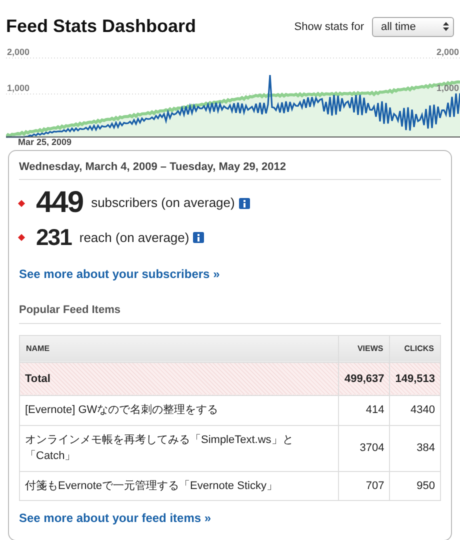 This screenshot has width=460, height=540. What do you see at coordinates (230, 313) in the screenshot?
I see `section-heading: Popular Feed Items` at bounding box center [230, 313].